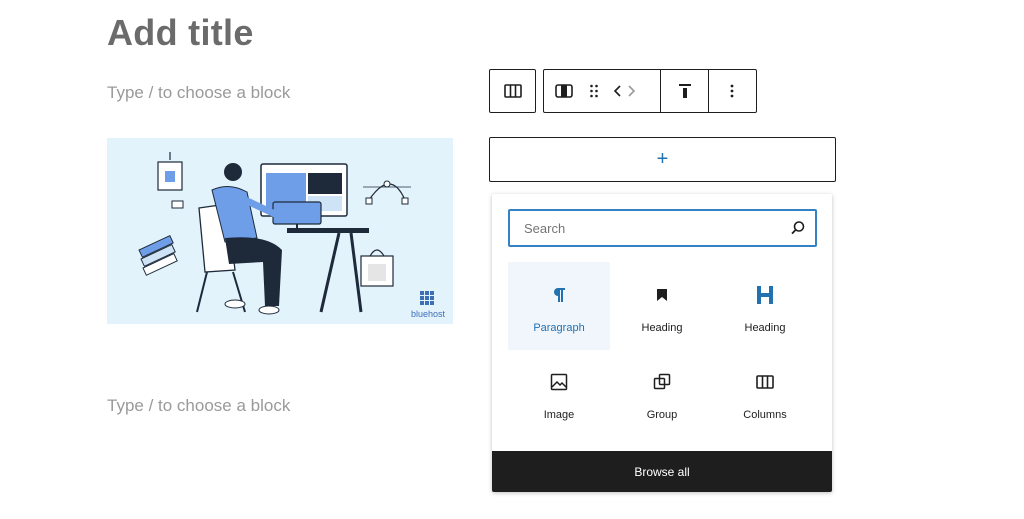 This screenshot has width=1024, height=519. I want to click on more-options-button, so click(732, 91).